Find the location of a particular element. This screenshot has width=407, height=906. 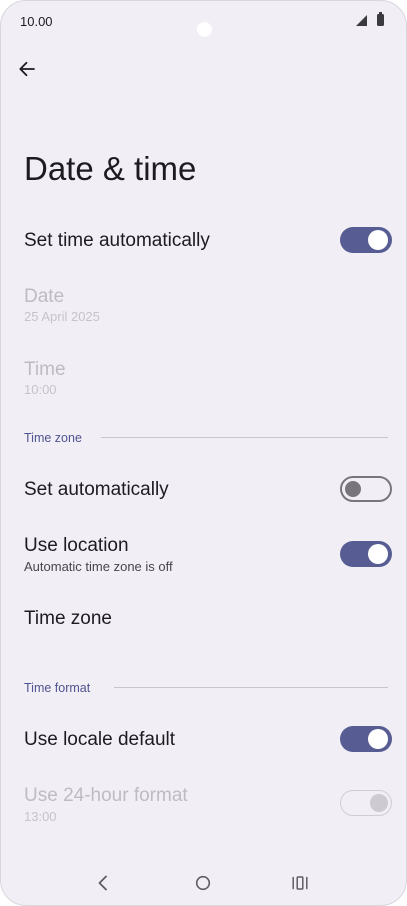

use-location-summary: Automatic time zone is off is located at coordinates (98, 566).